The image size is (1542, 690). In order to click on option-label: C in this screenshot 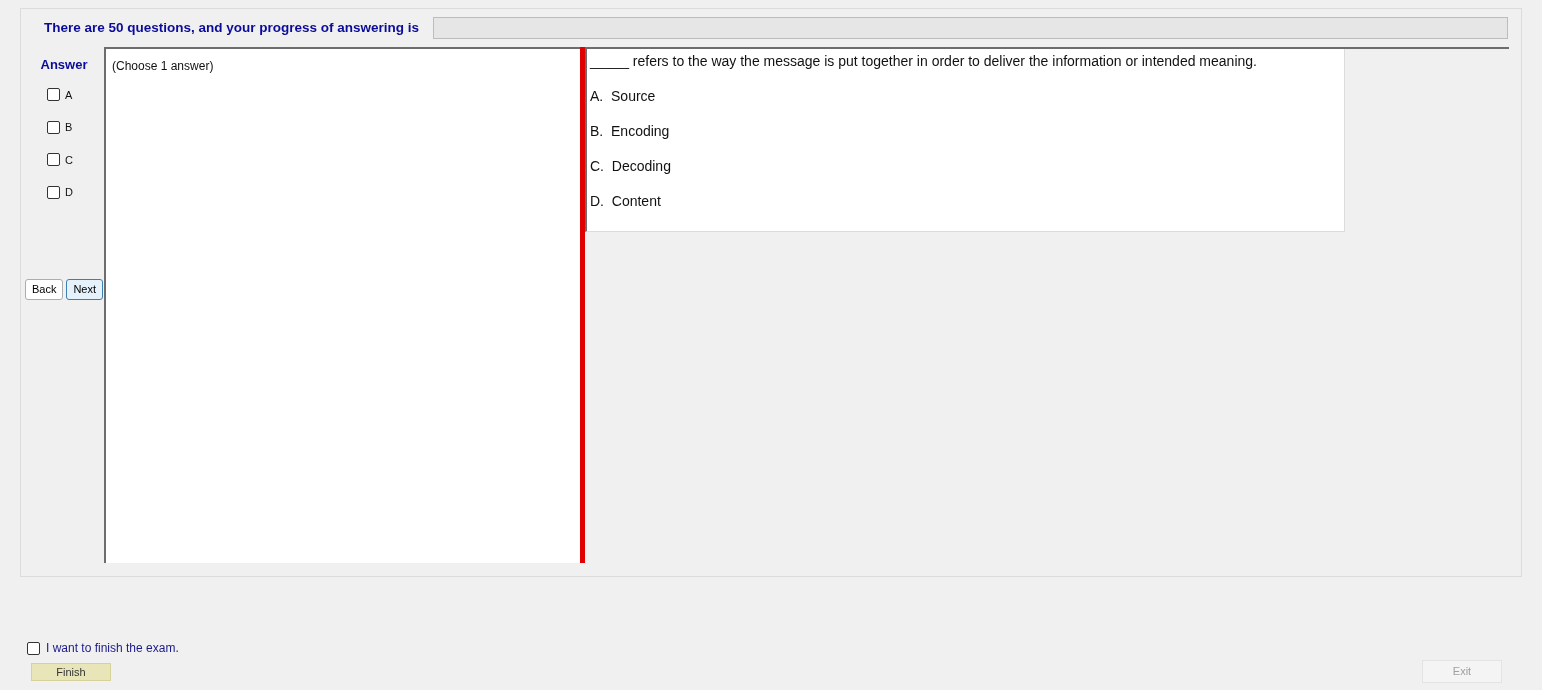, I will do `click(69, 160)`.